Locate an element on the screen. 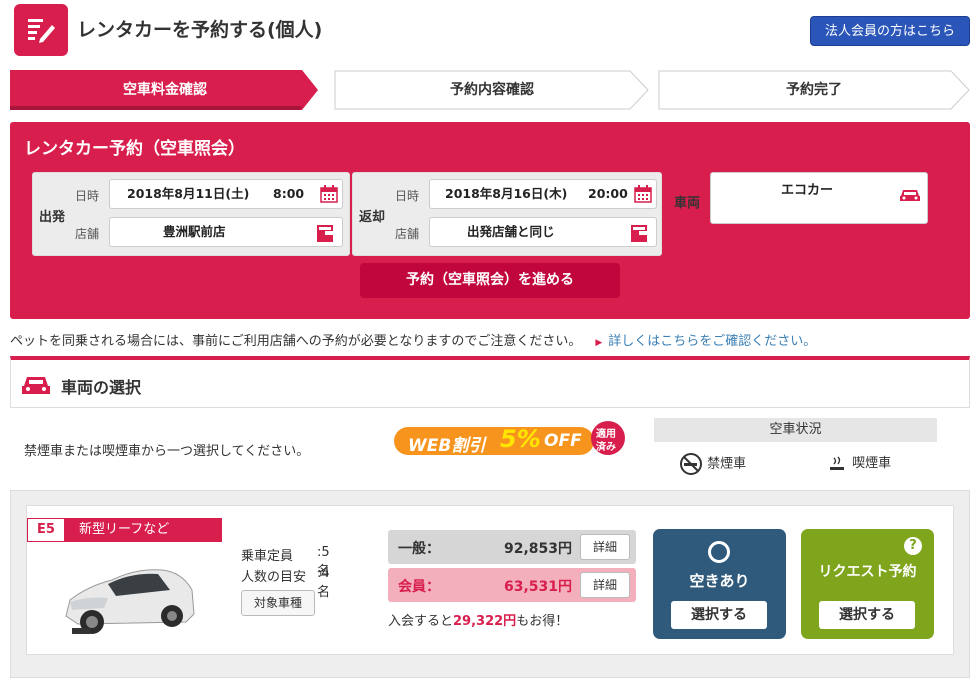 This screenshot has height=688, width=979. web-discount-badge: WEB割引 5% OFF 適用 済み is located at coordinates (512, 442).